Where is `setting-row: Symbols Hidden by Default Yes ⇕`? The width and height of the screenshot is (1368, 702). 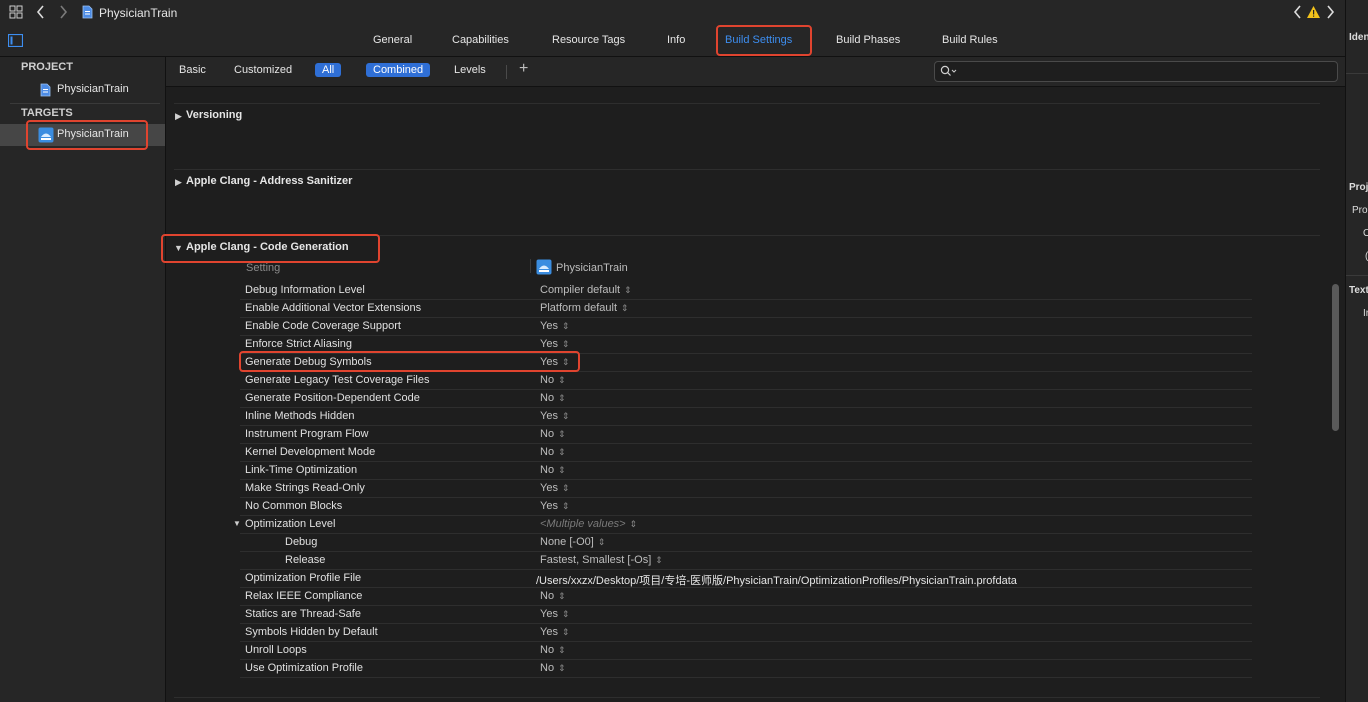
setting-row: Symbols Hidden by Default Yes ⇕ is located at coordinates (746, 632).